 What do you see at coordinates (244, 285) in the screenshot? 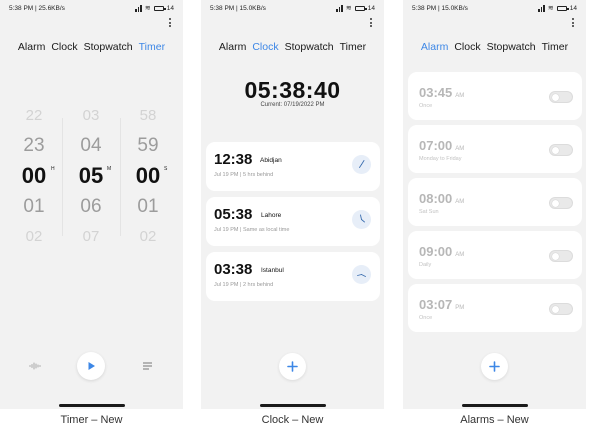
I see `city-offset: Jul 19 PM | 2 hrs behind` at bounding box center [244, 285].